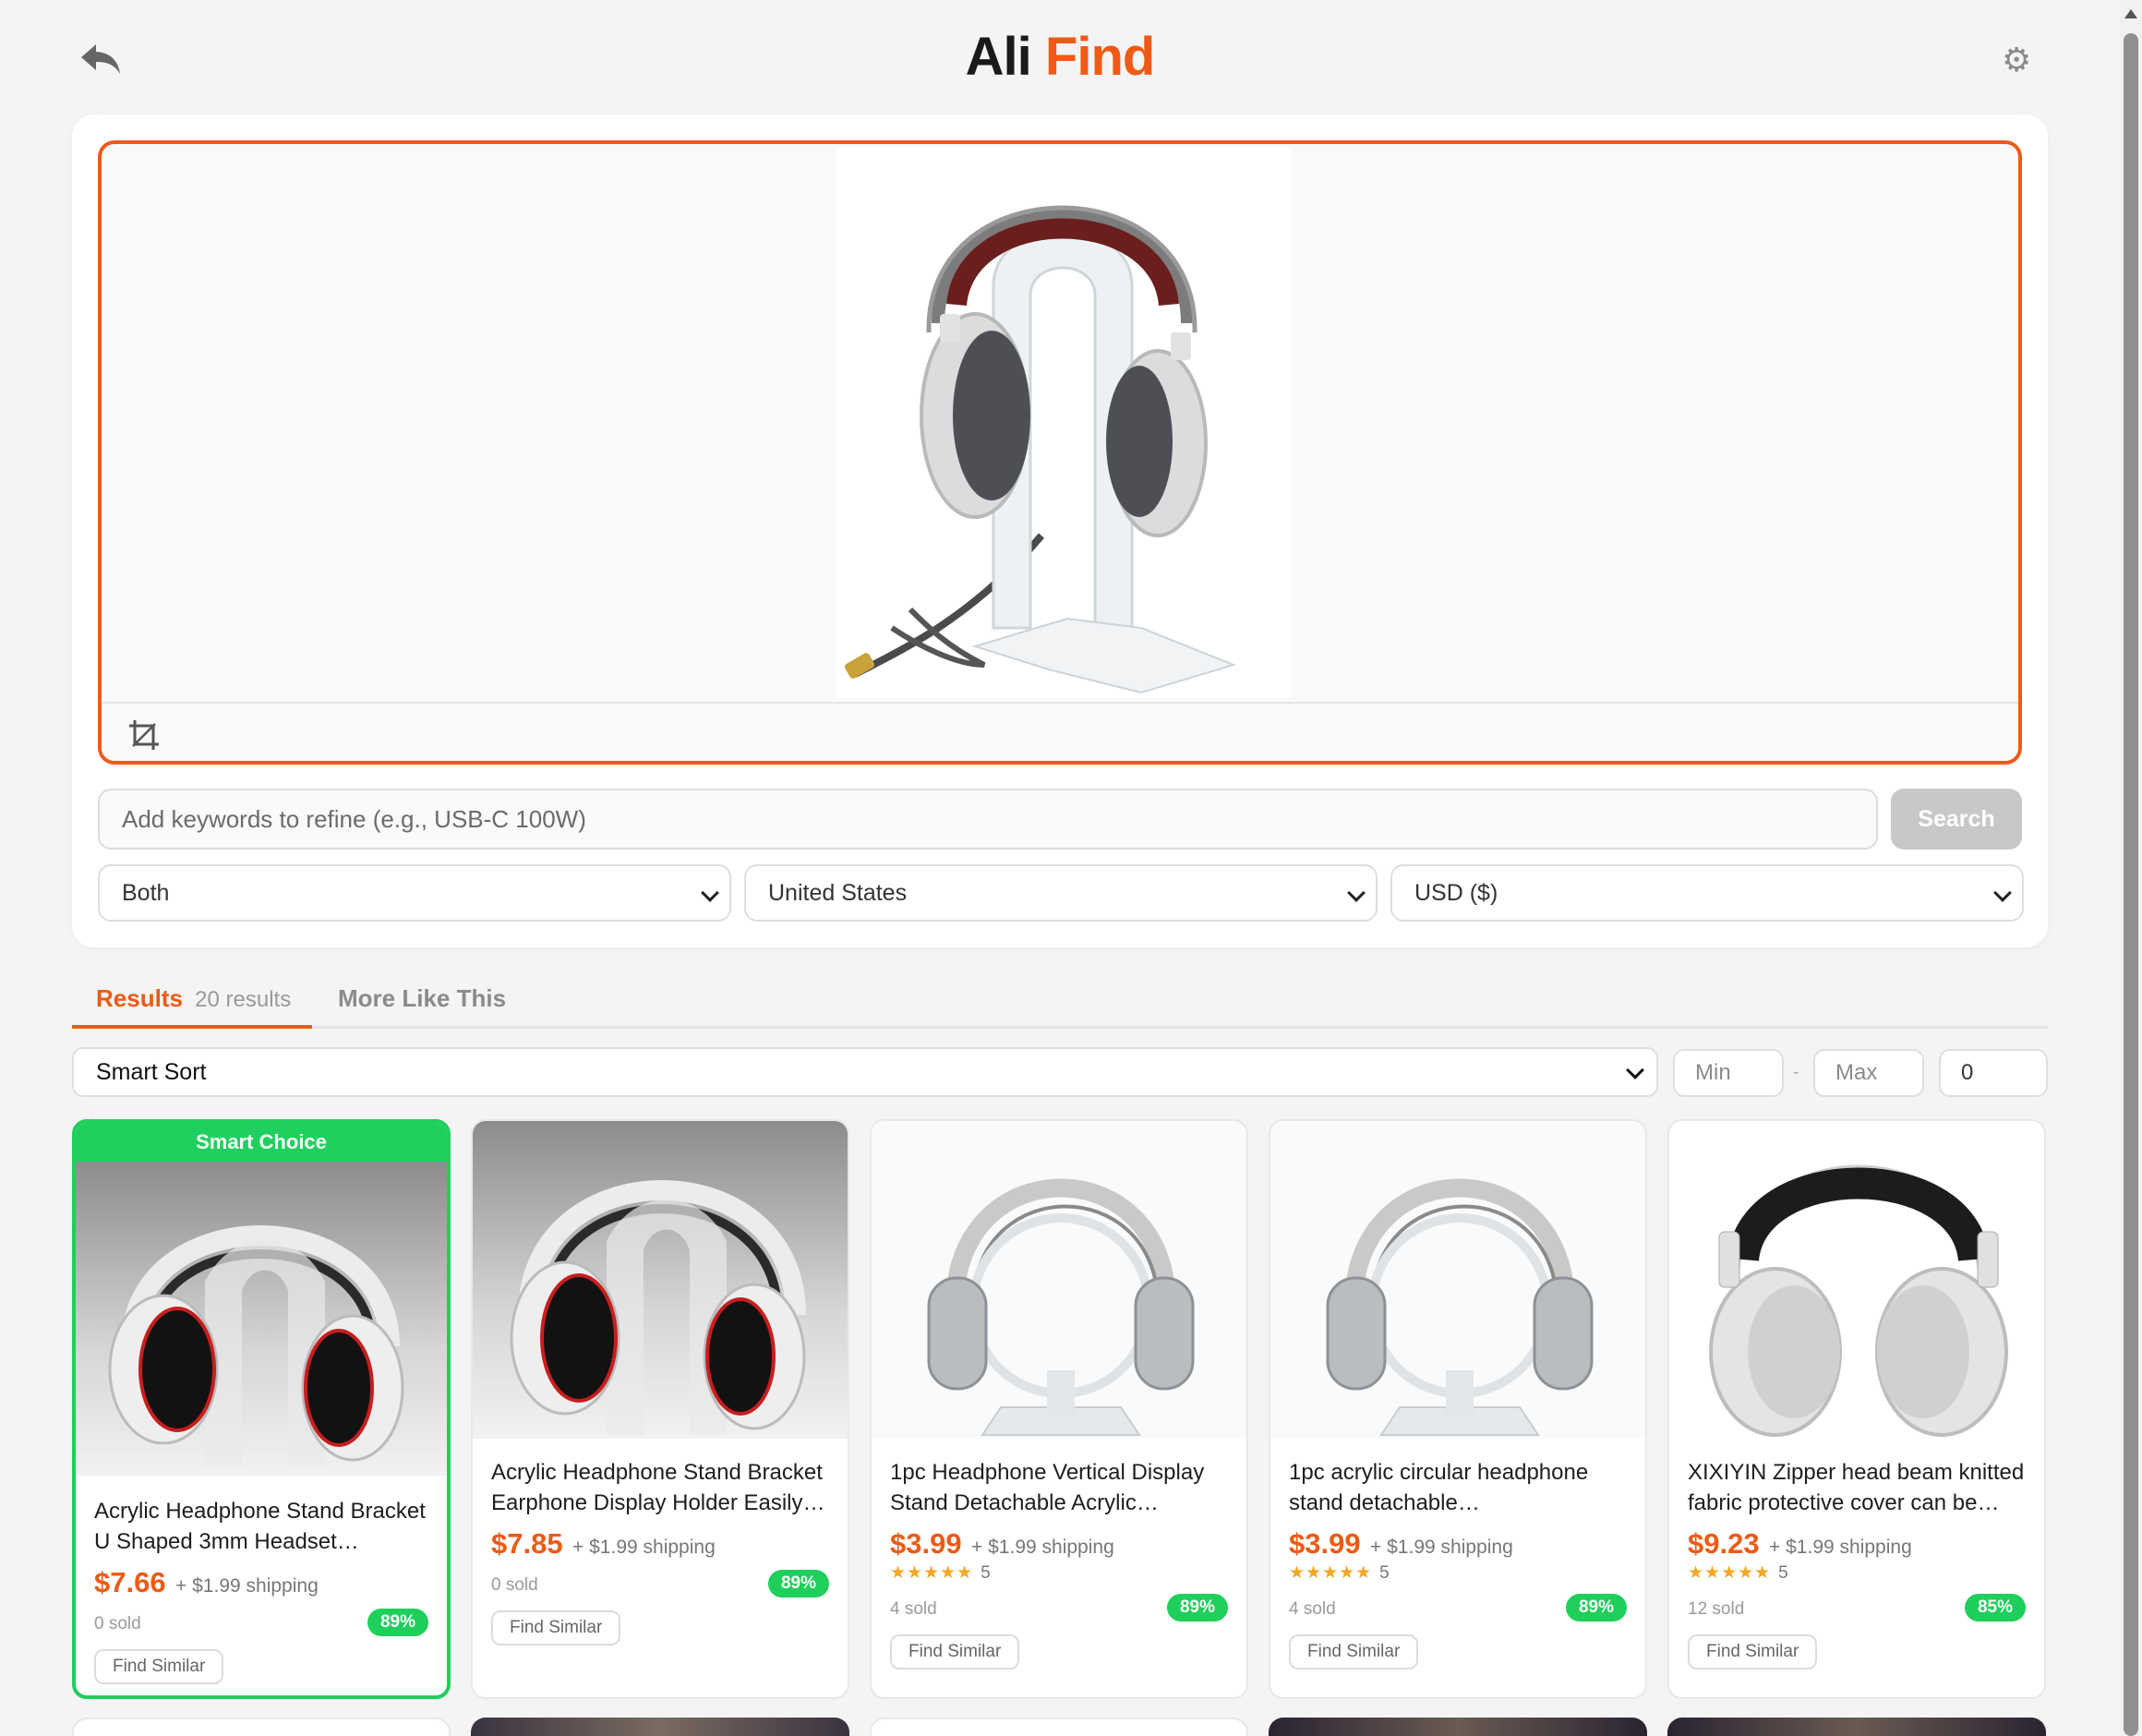 This screenshot has height=1736, width=2142. Describe the element at coordinates (1061, 893) in the screenshot. I see `country-select: United States` at that location.